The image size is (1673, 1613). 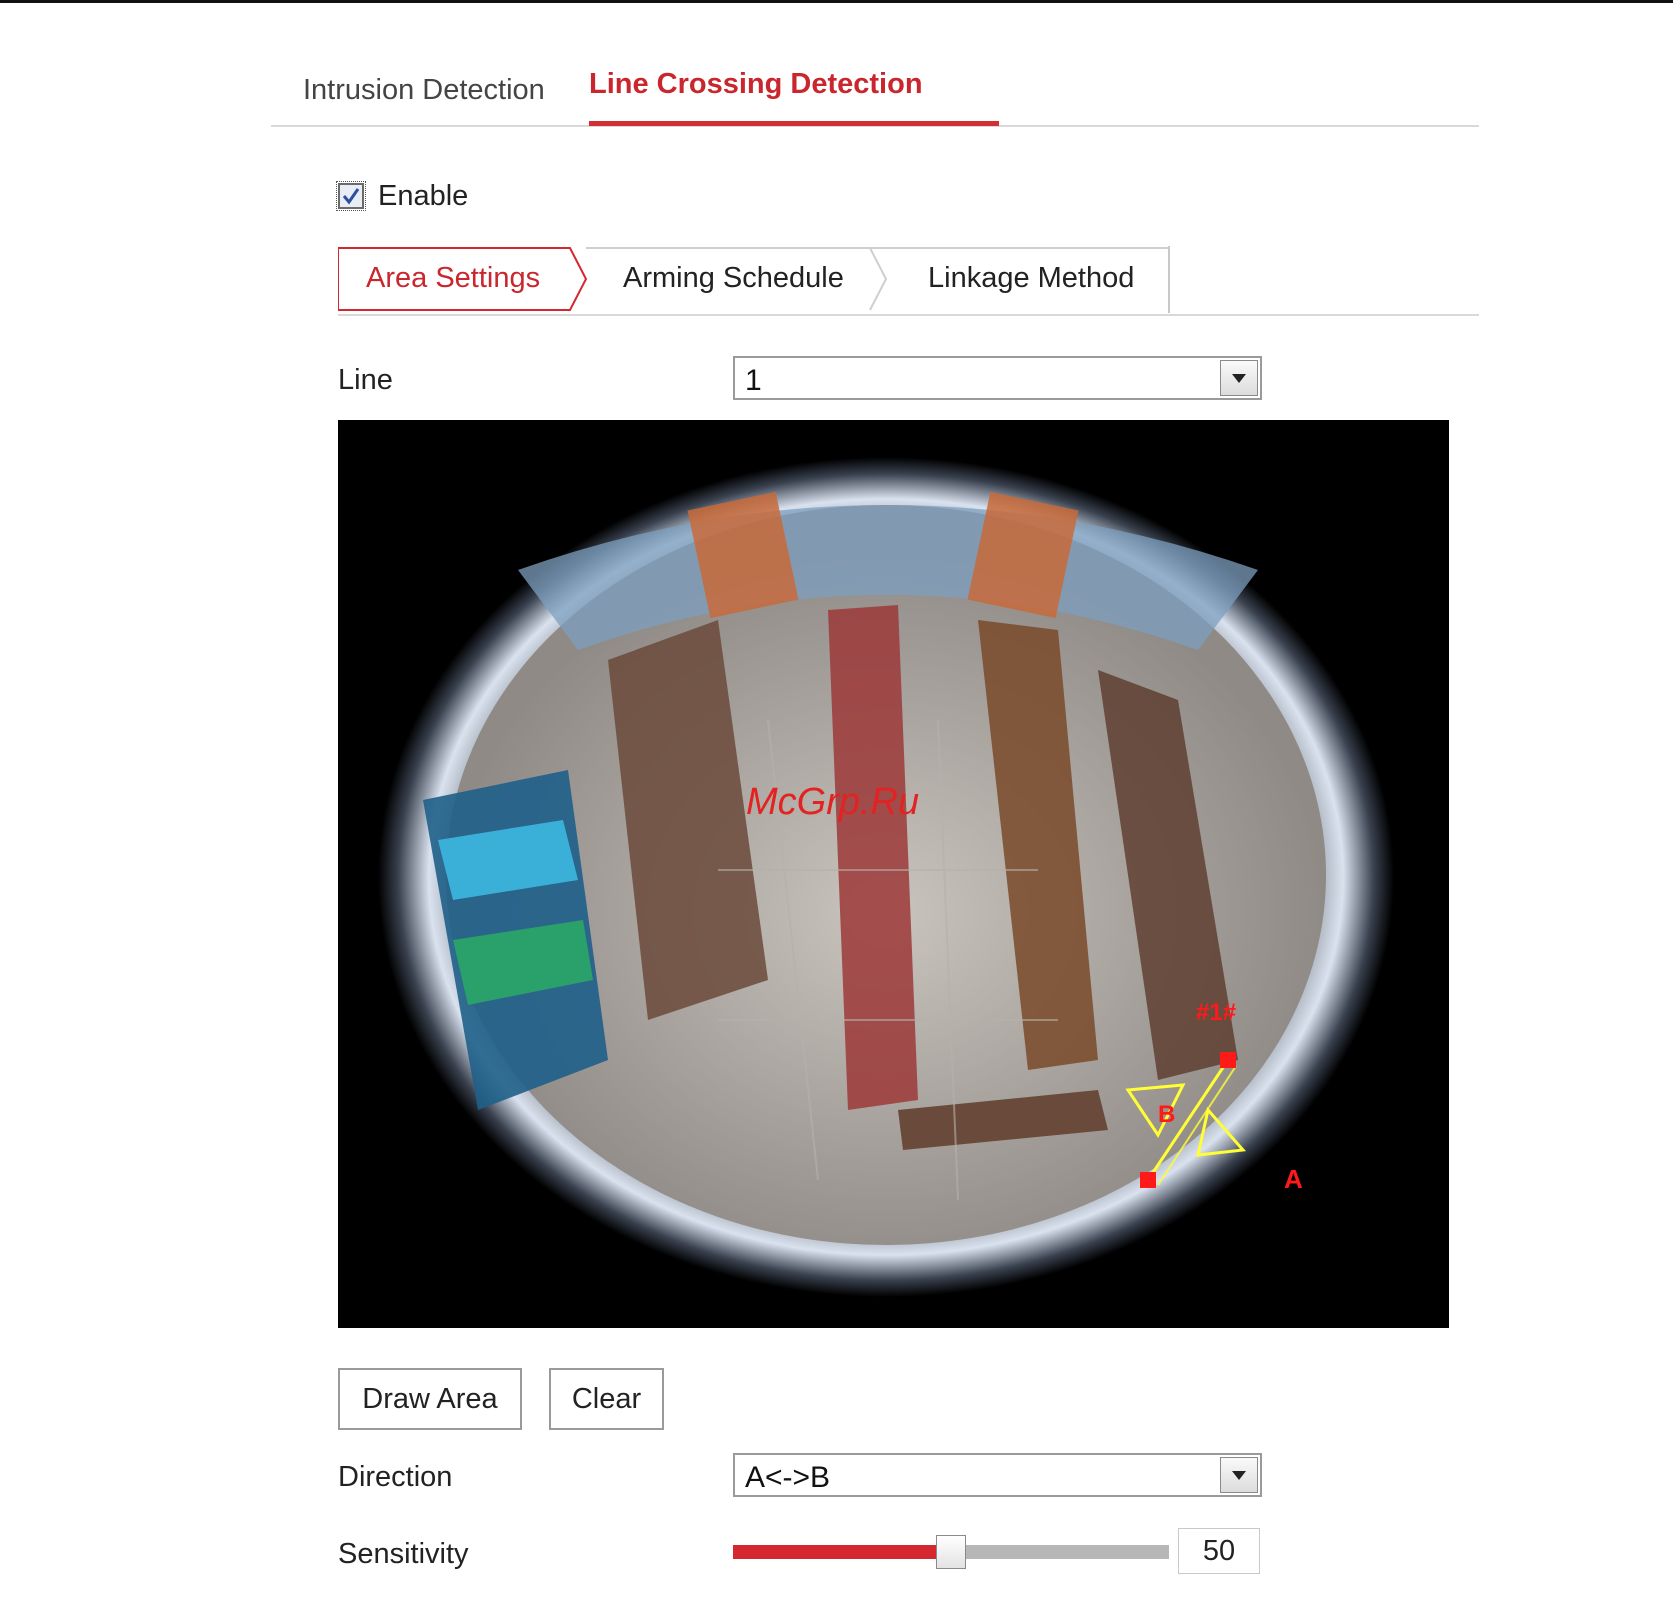 I want to click on line-select: 1, so click(x=997, y=378).